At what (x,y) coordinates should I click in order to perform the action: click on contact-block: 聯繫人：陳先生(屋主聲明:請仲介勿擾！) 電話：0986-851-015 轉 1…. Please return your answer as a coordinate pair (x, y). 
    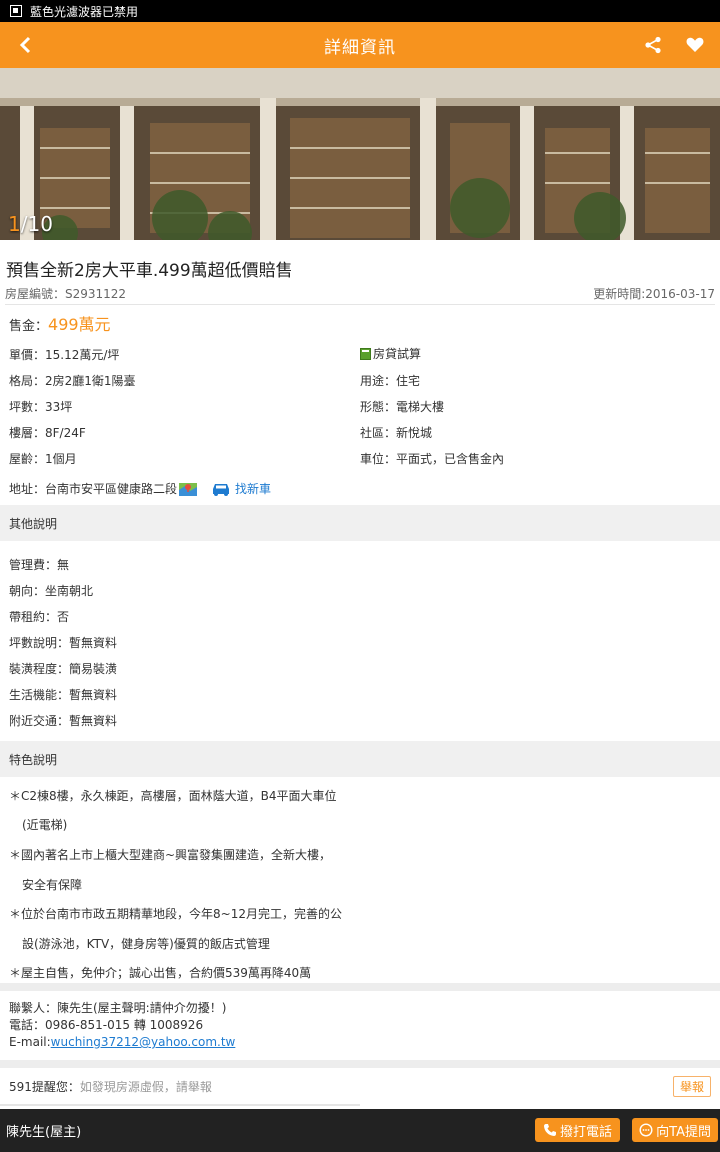
    Looking at the image, I should click on (122, 1025).